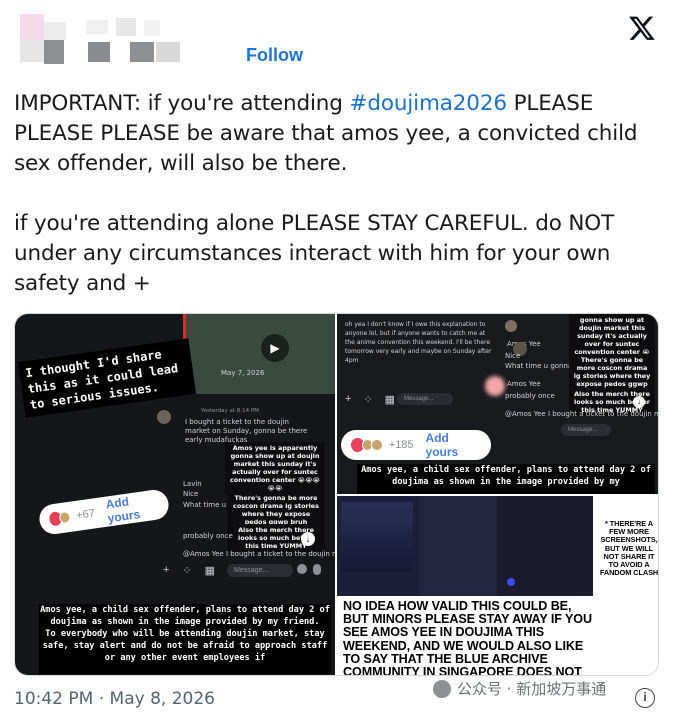  What do you see at coordinates (275, 348) in the screenshot?
I see `play-icon: ▶` at bounding box center [275, 348].